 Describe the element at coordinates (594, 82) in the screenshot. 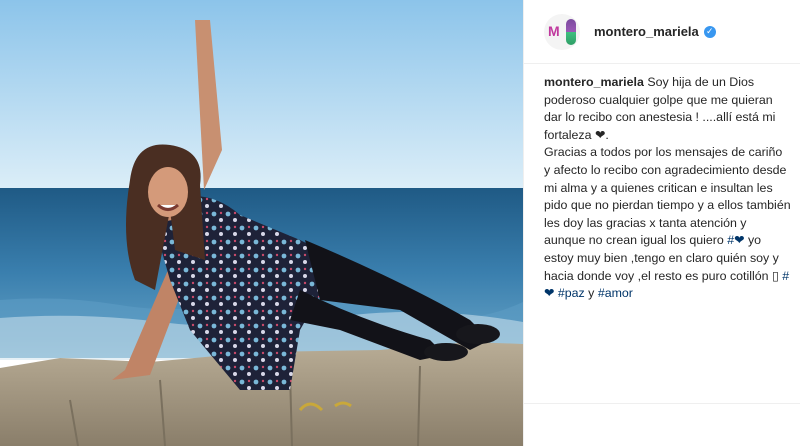

I see `caption-username-link: montero_mariela` at that location.